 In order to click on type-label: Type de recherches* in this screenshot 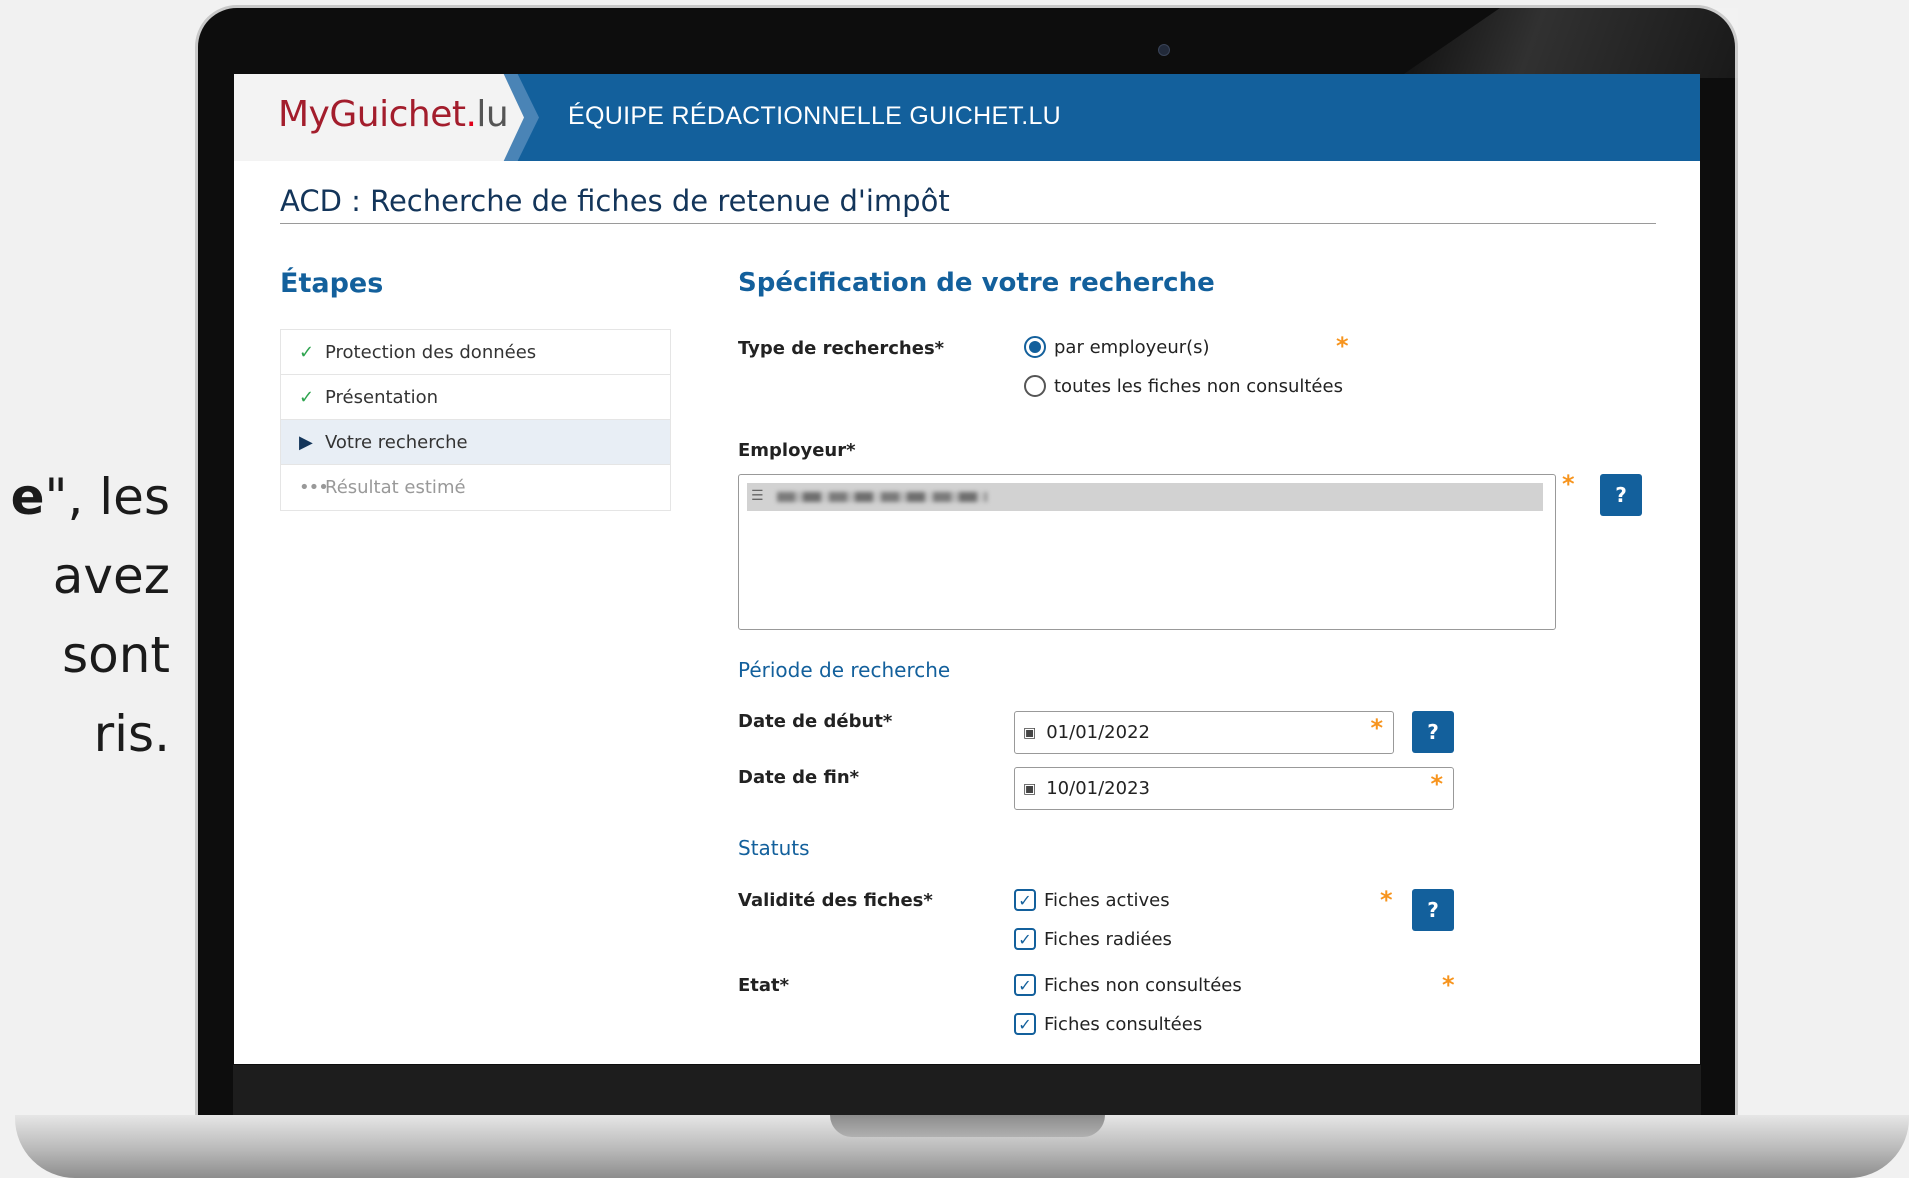, I will do `click(841, 348)`.